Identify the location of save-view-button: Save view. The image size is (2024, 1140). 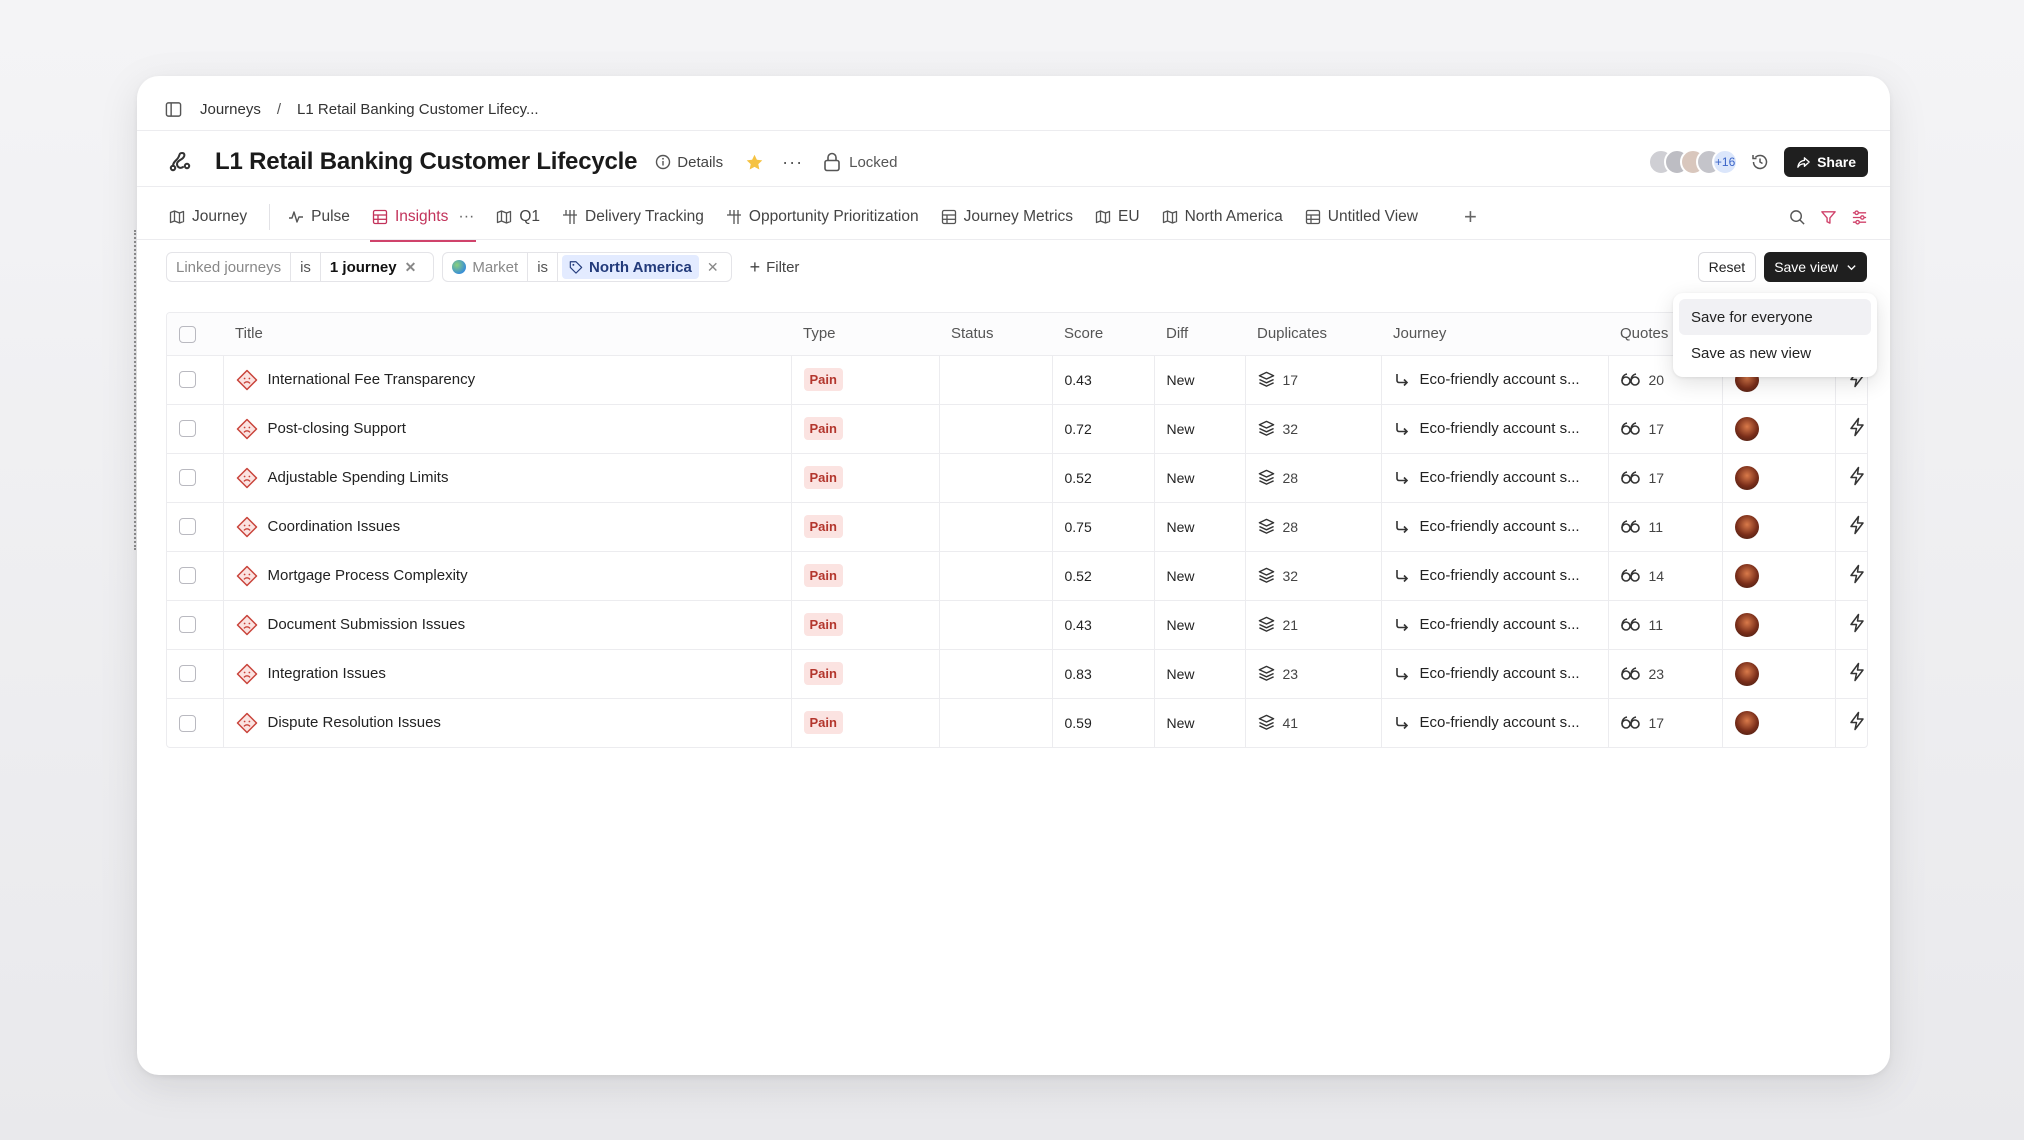
(1815, 267).